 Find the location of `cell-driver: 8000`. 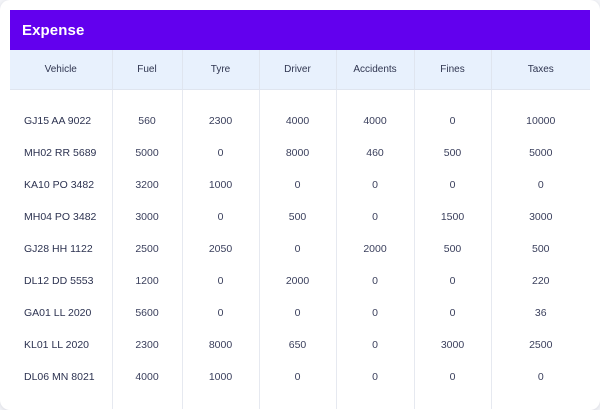

cell-driver: 8000 is located at coordinates (297, 153).